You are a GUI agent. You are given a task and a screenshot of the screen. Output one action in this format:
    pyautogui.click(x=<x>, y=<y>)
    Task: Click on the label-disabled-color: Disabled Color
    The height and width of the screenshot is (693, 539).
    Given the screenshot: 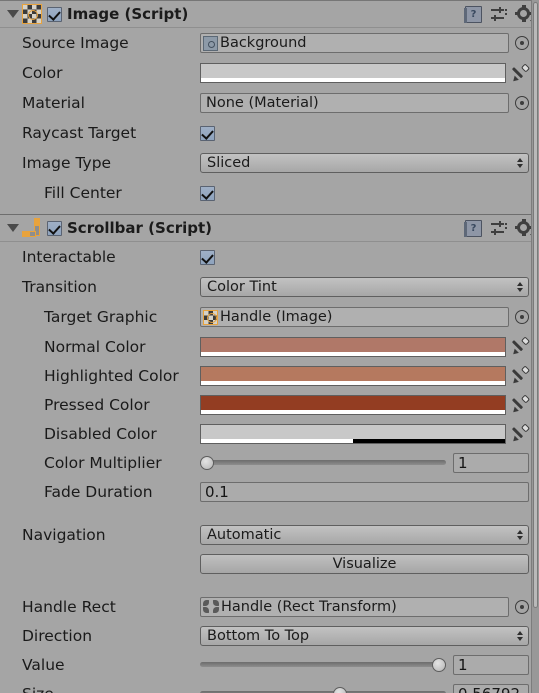 What is the action you would take?
    pyautogui.click(x=100, y=433)
    